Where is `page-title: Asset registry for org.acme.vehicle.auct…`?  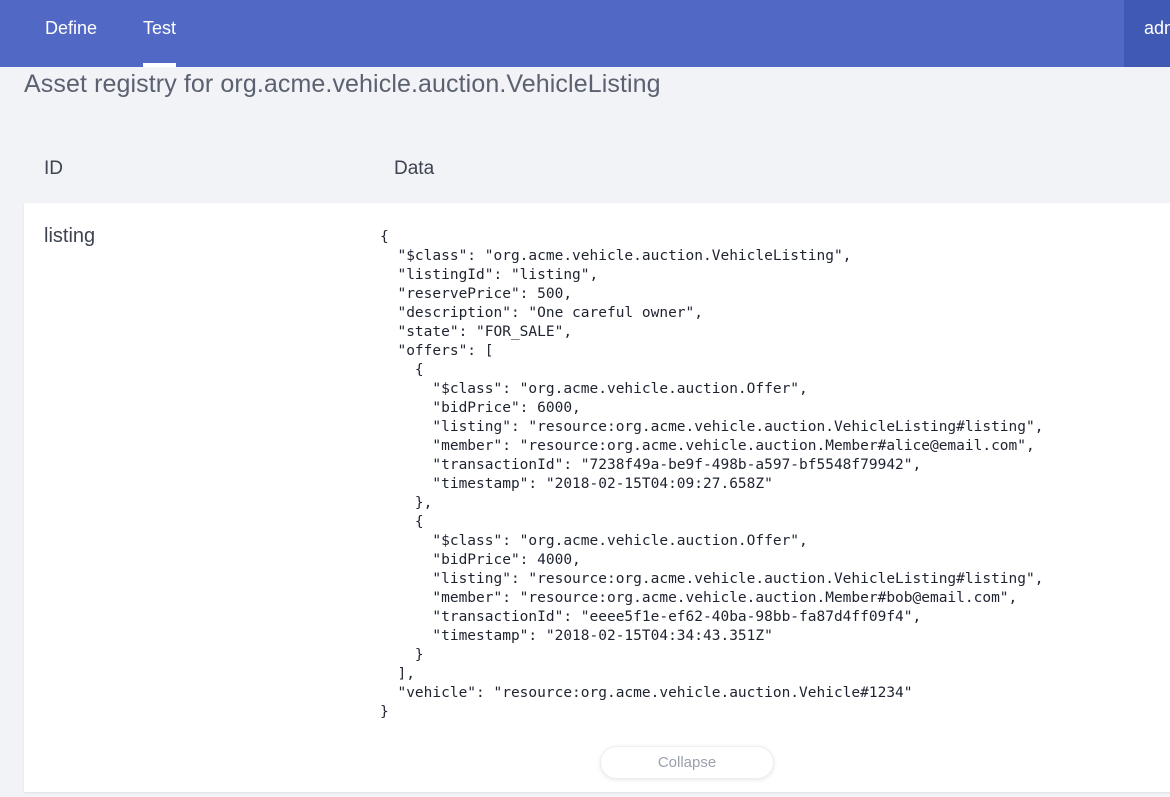 page-title: Asset registry for org.acme.vehicle.auct… is located at coordinates (342, 84).